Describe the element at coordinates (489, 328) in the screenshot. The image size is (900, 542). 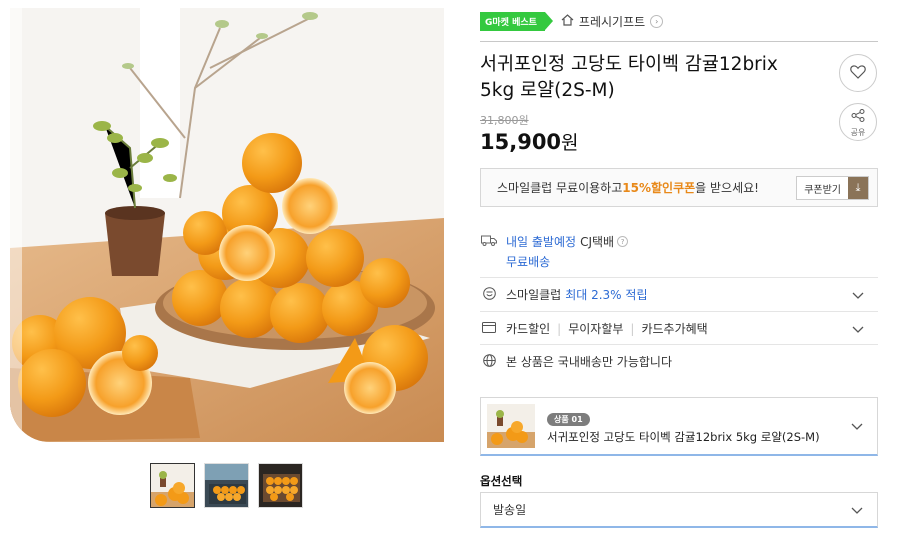
I see `card-icon` at that location.